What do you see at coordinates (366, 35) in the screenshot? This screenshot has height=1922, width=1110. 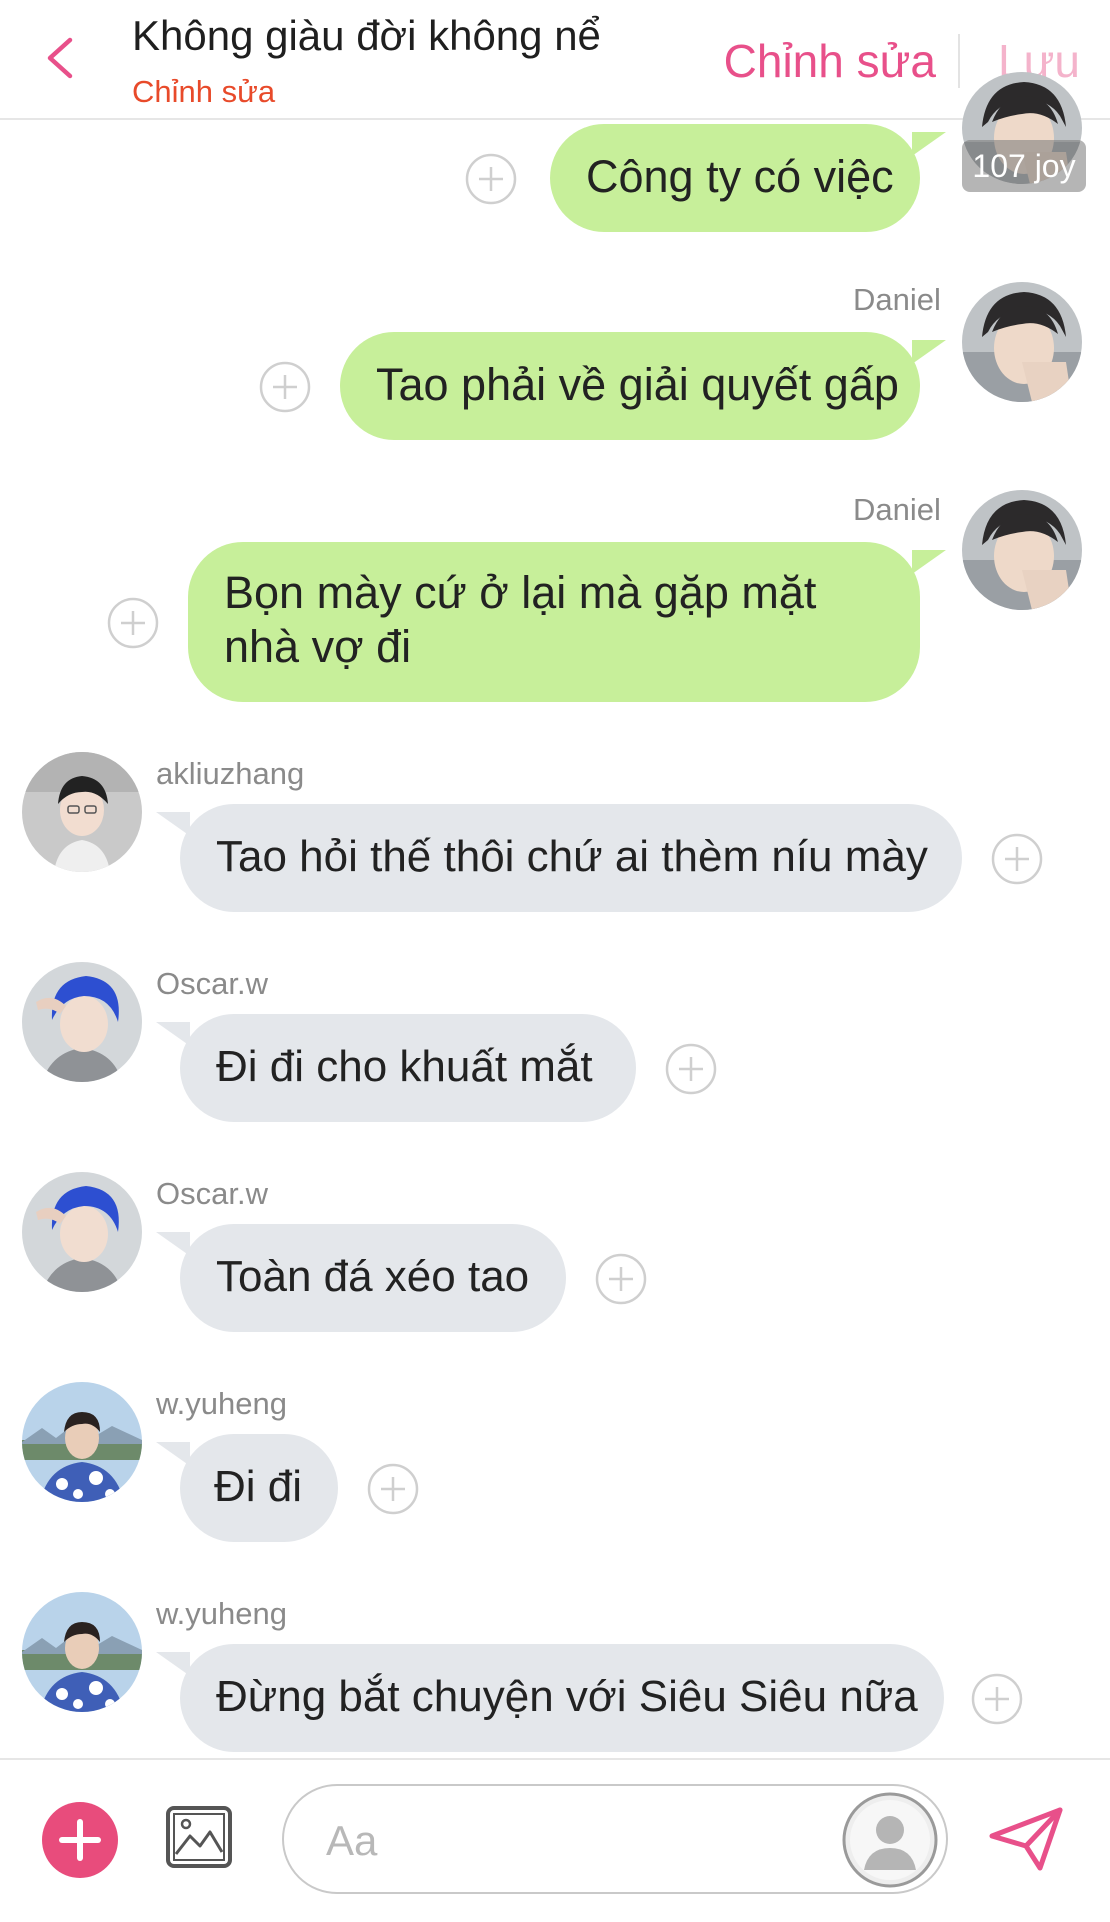 I see `chat-title: Không giàu đời không nể` at bounding box center [366, 35].